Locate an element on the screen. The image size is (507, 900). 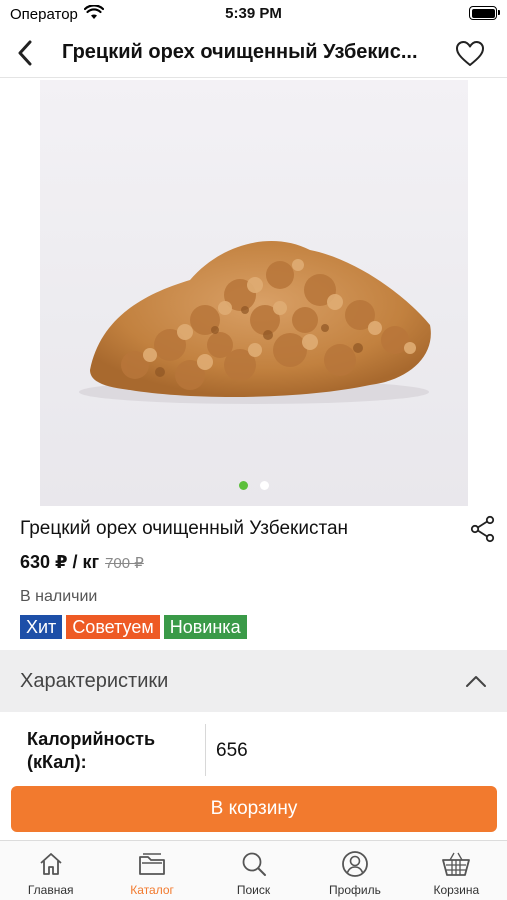
chevron-left-icon is located at coordinates (25, 53).